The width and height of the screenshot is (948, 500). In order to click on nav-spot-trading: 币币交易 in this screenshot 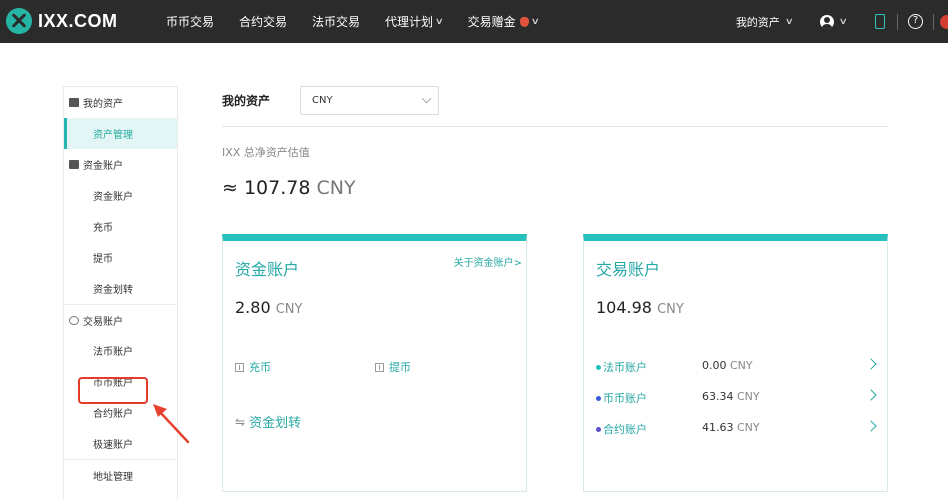, I will do `click(190, 21)`.